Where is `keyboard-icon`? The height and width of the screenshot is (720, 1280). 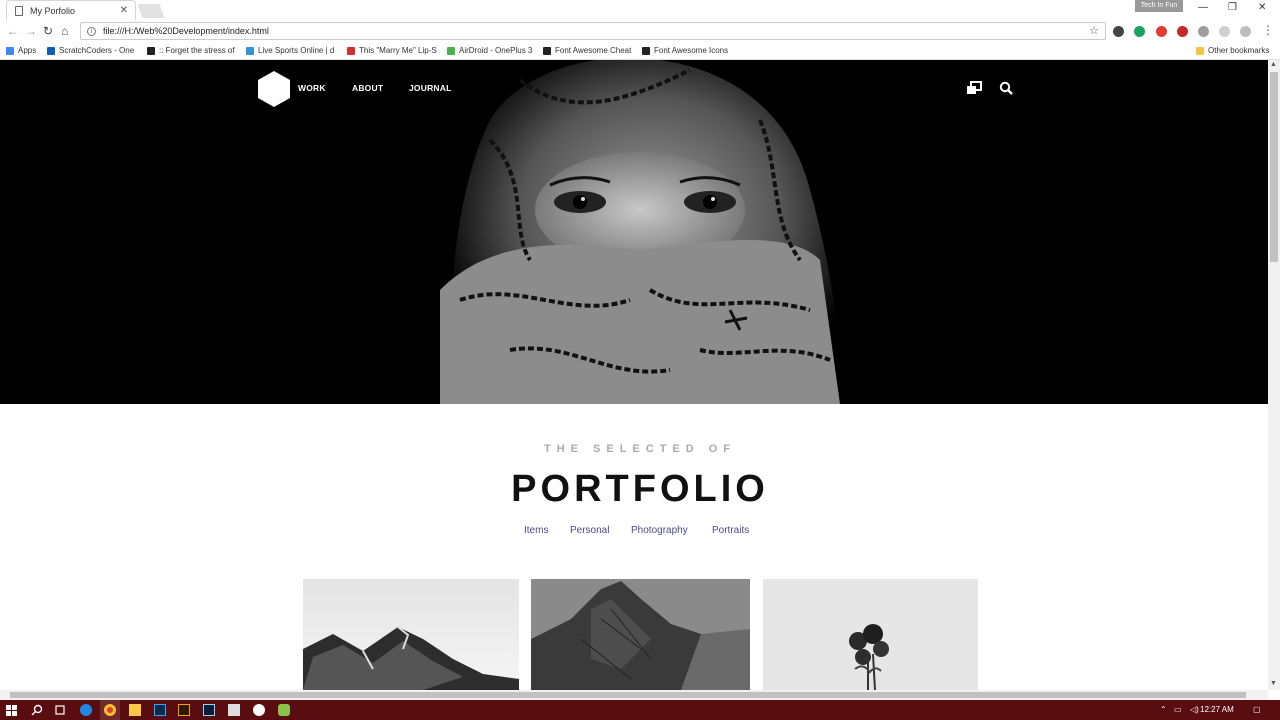
keyboard-icon is located at coordinates (234, 710).